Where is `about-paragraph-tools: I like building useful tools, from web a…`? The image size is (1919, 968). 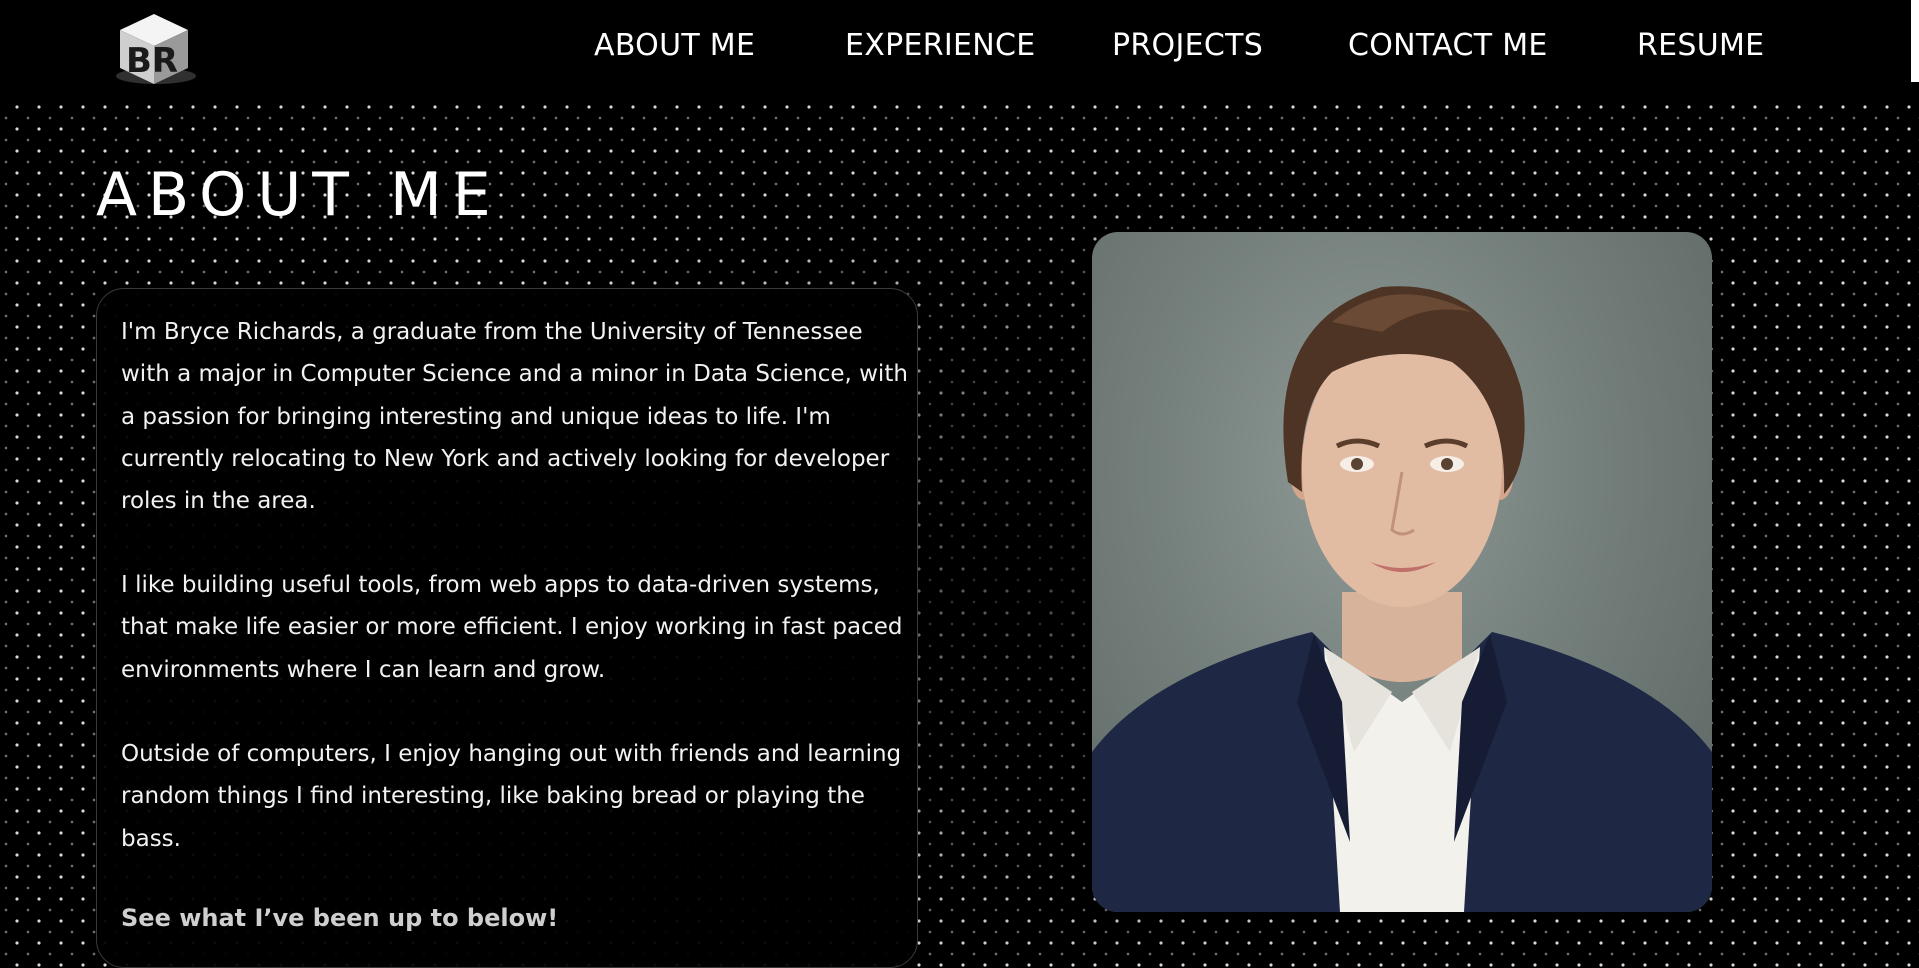 about-paragraph-tools: I like building useful tools, from web a… is located at coordinates (512, 627).